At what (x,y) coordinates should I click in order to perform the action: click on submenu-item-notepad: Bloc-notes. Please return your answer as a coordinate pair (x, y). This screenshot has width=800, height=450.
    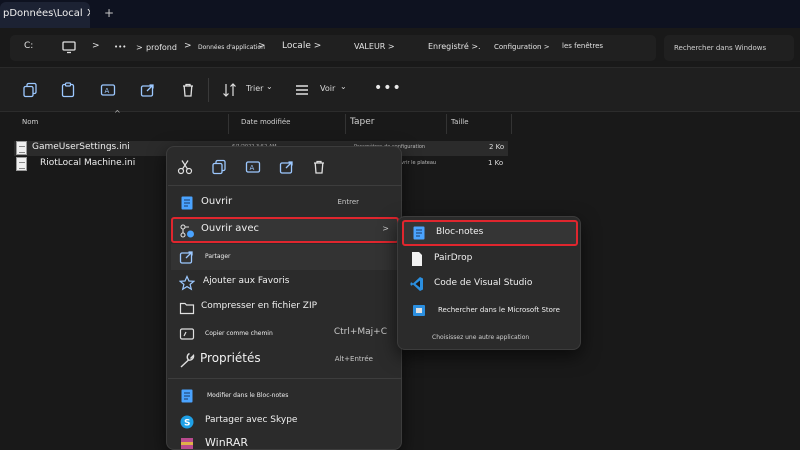
    Looking at the image, I should click on (490, 233).